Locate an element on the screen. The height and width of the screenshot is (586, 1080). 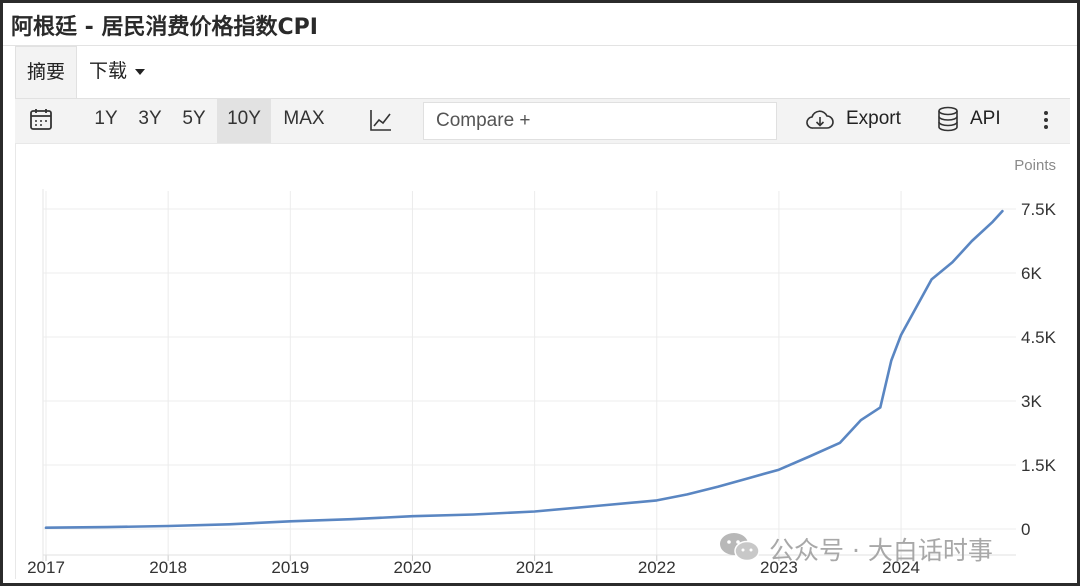
range-max-button: MAX is located at coordinates (304, 121).